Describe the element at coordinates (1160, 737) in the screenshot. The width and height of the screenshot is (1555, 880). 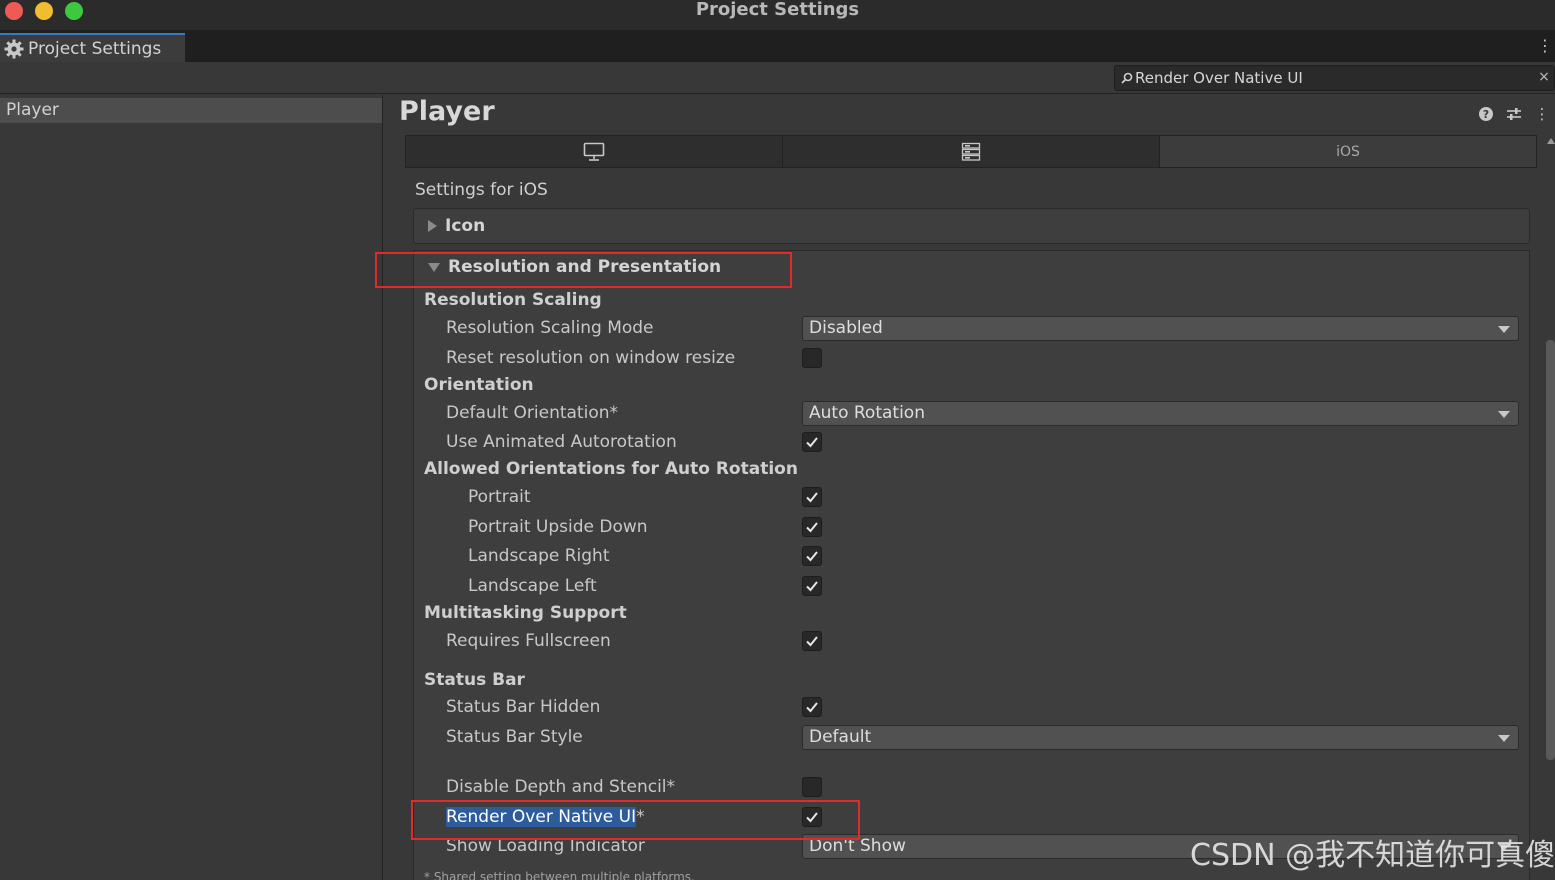
I see `status-bar-style-dropdown: Default` at that location.